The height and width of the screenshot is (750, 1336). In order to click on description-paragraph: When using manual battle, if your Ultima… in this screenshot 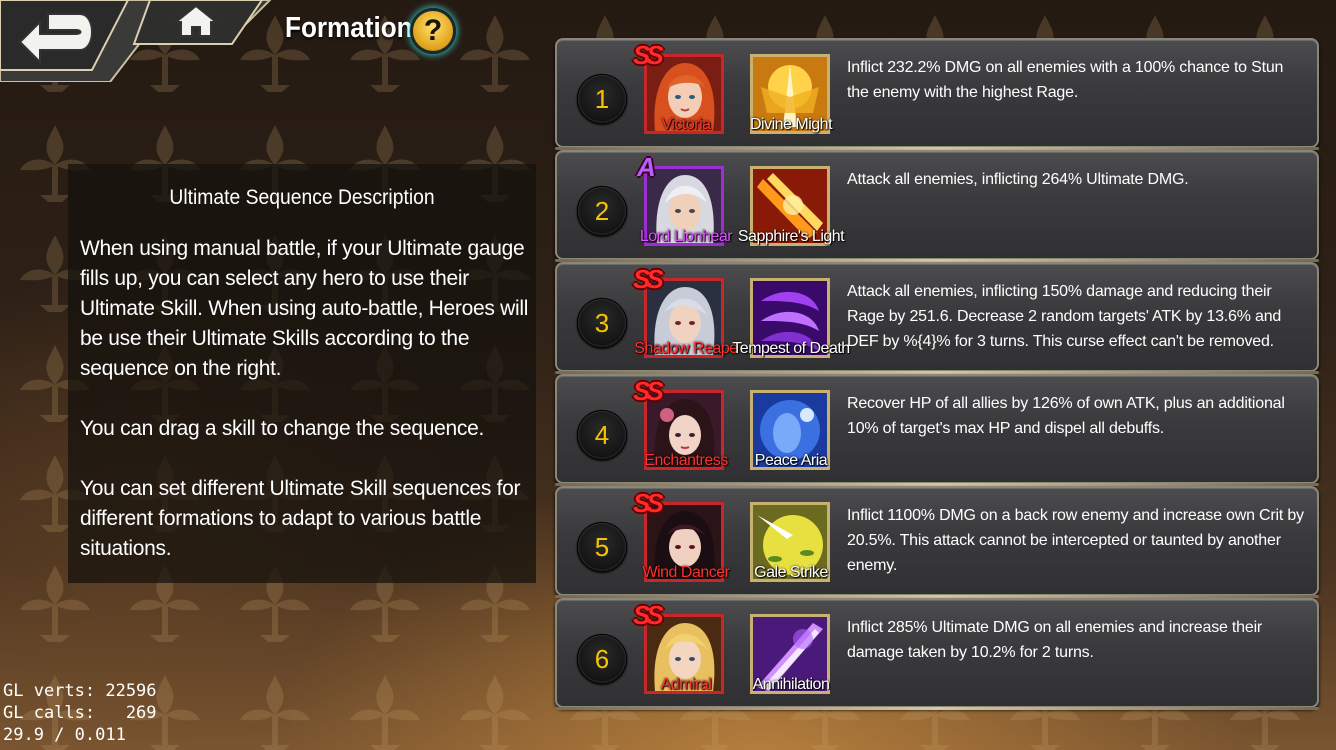, I will do `click(304, 308)`.